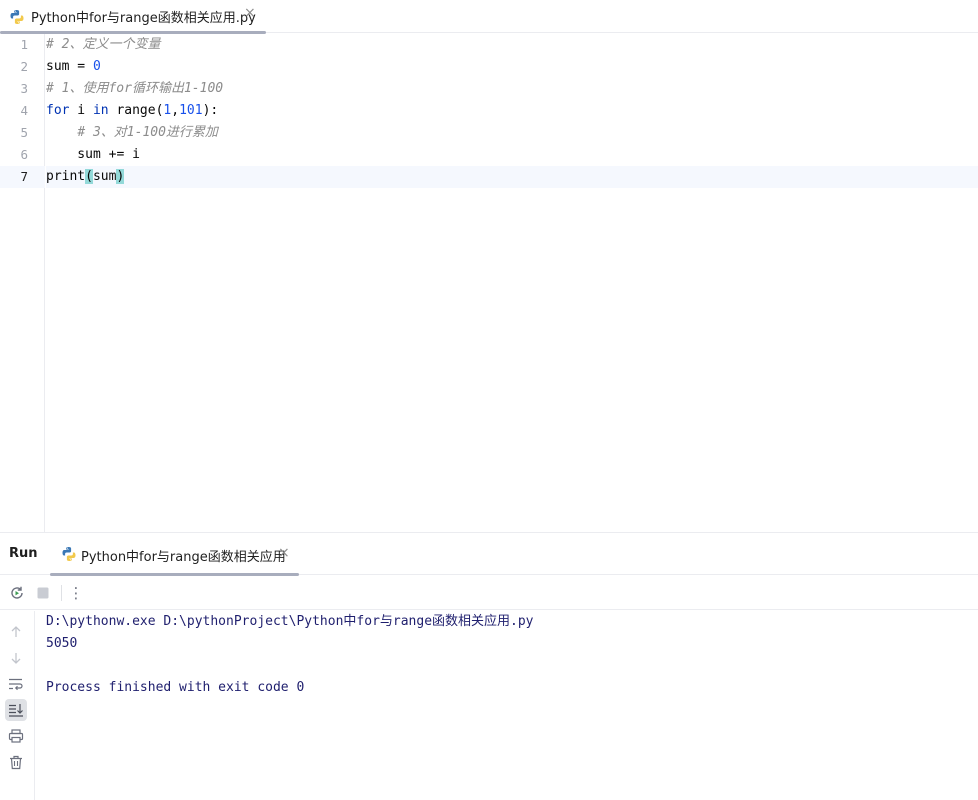 This screenshot has height=800, width=978. I want to click on code-line: print(sum), so click(512, 177).